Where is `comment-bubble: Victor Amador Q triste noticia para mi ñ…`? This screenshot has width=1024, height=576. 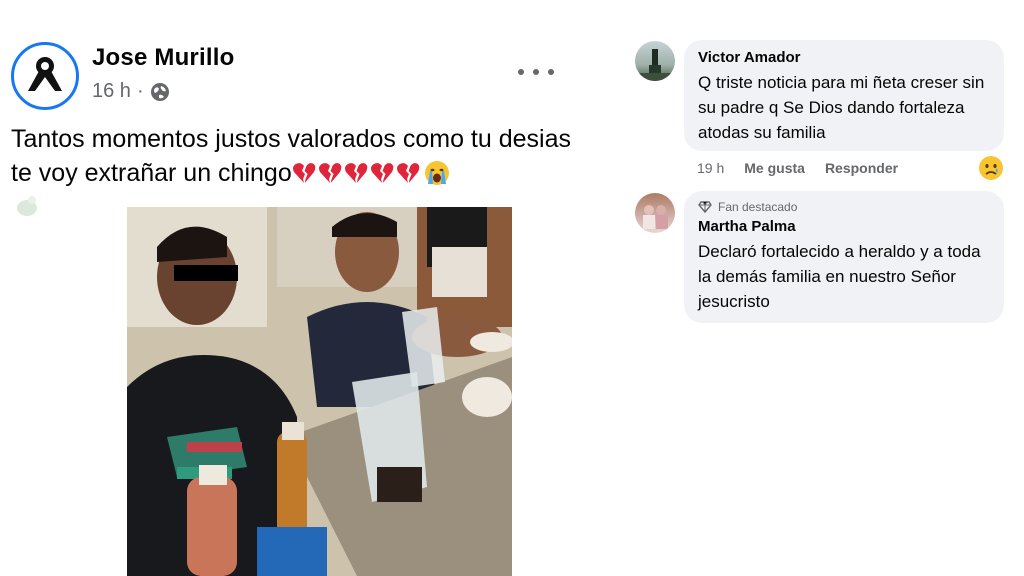
comment-bubble: Victor Amador Q triste noticia para mi ñ… is located at coordinates (844, 95).